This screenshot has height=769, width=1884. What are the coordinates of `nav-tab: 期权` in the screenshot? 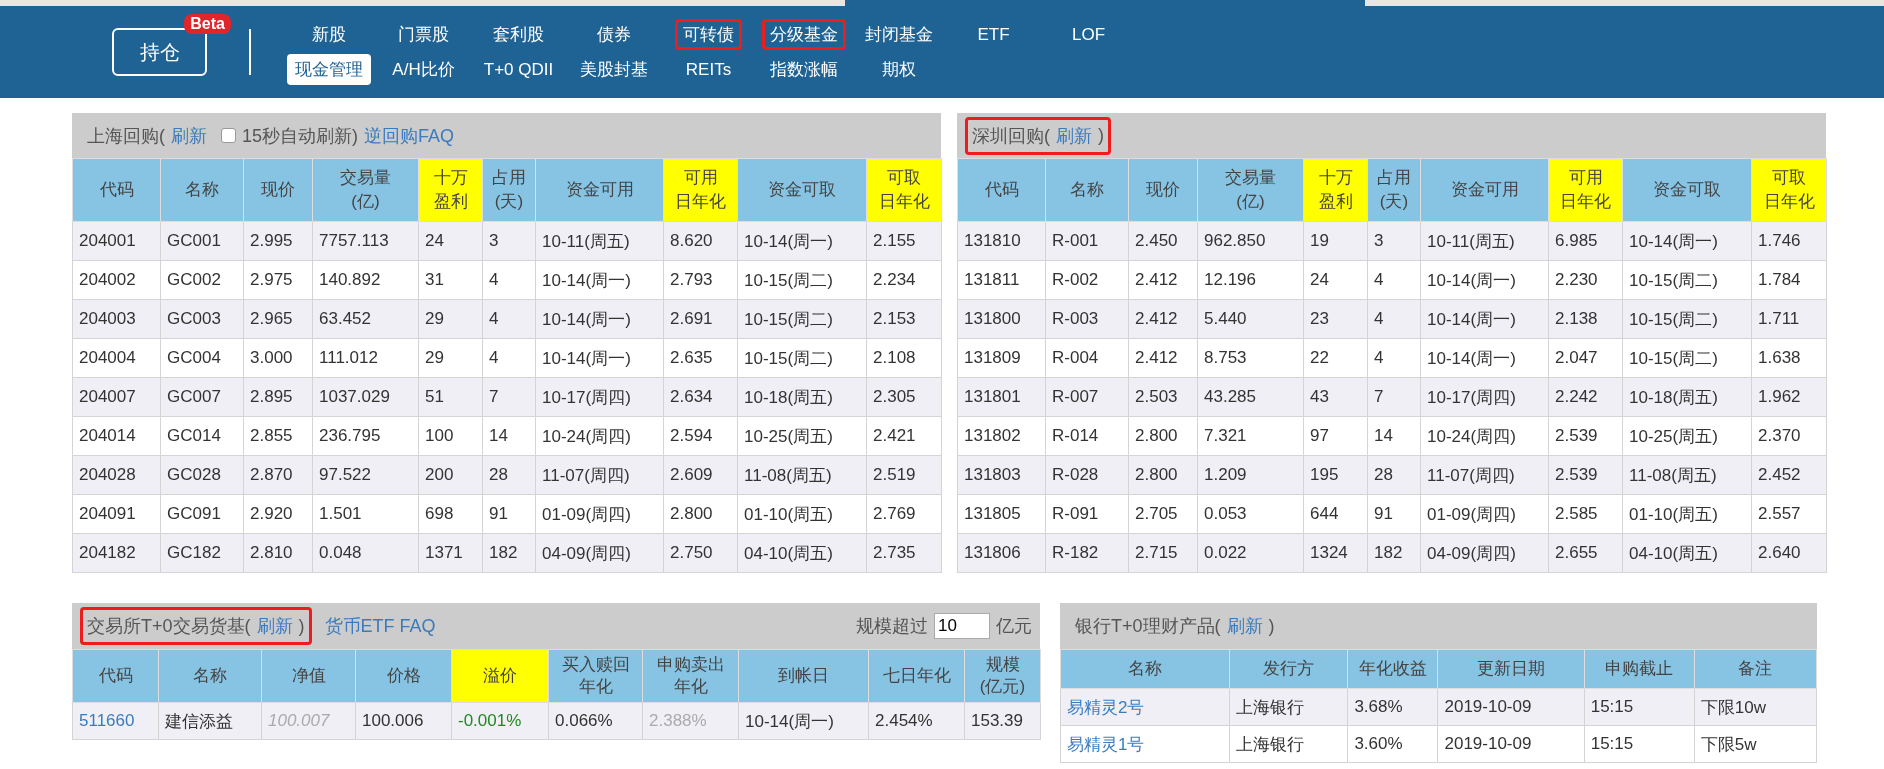 It's located at (898, 69).